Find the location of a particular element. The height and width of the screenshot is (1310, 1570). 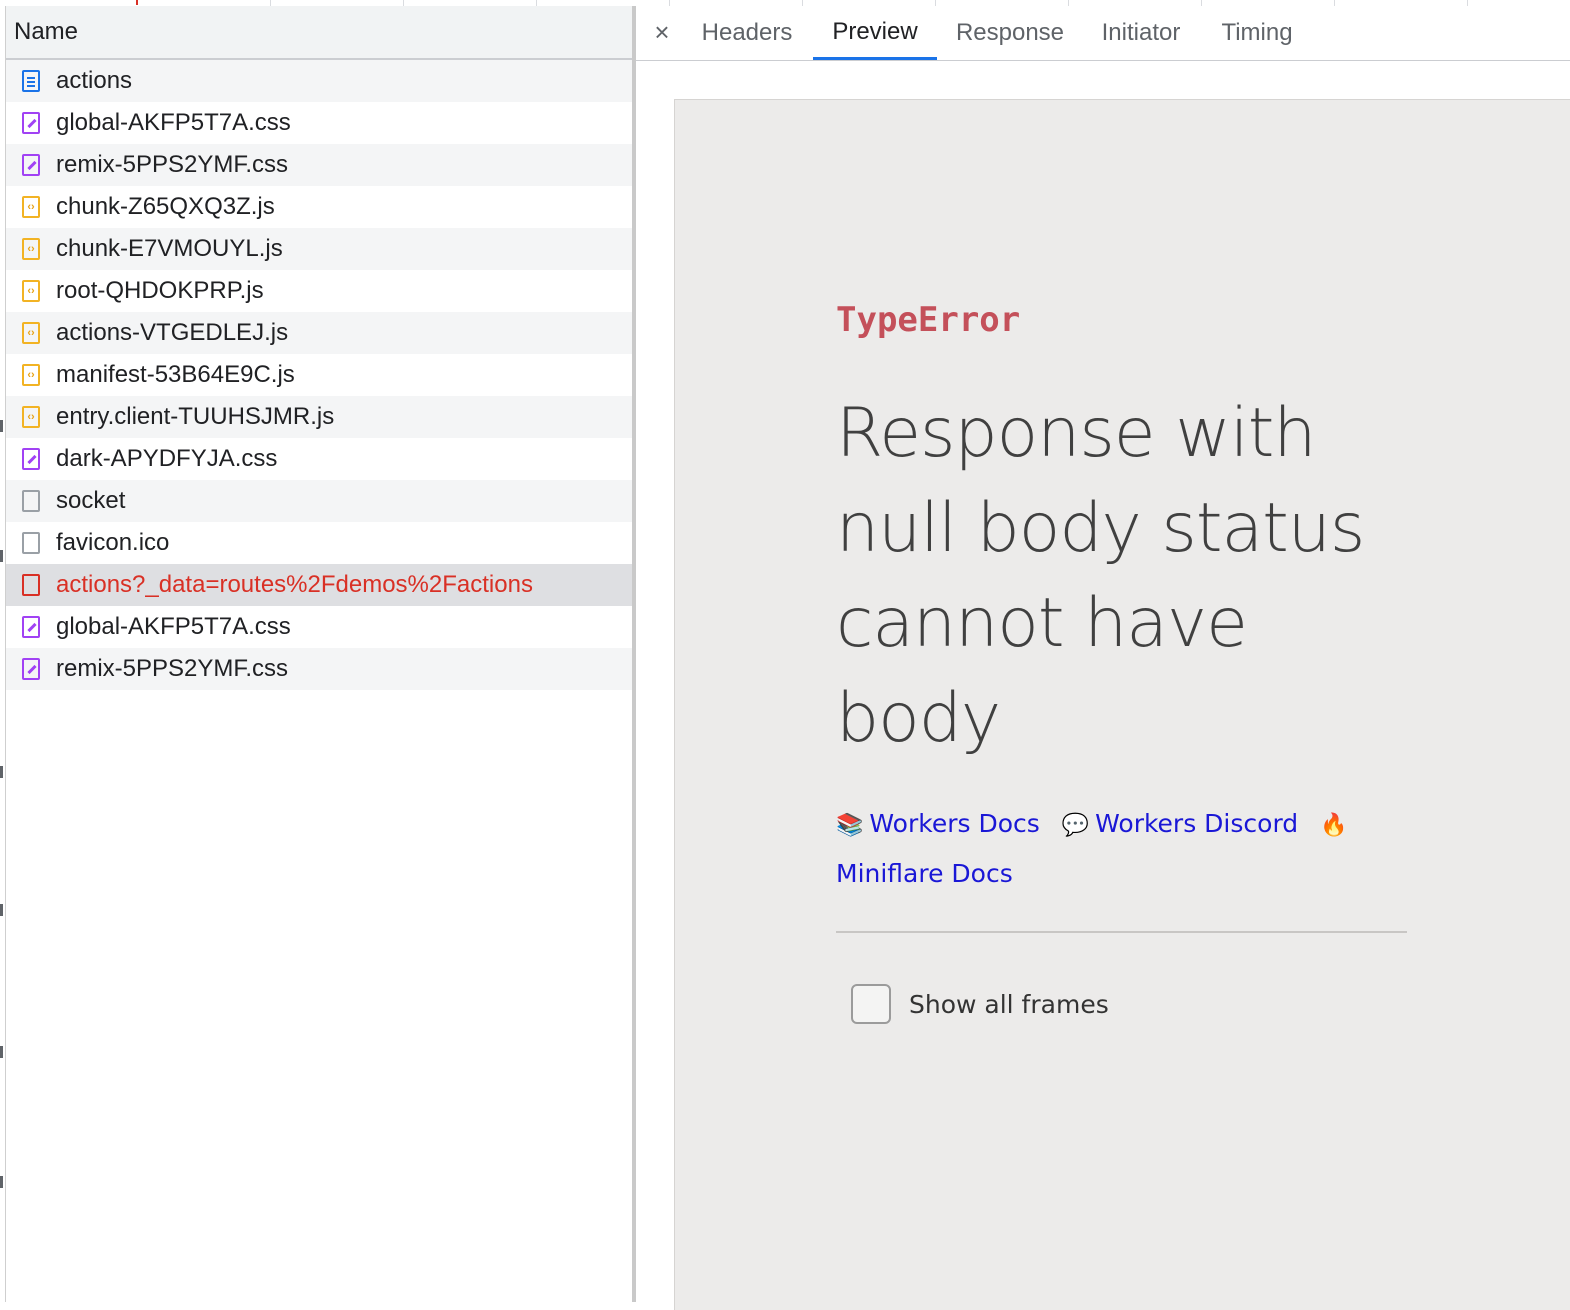

tab-label: Response is located at coordinates (1010, 32).